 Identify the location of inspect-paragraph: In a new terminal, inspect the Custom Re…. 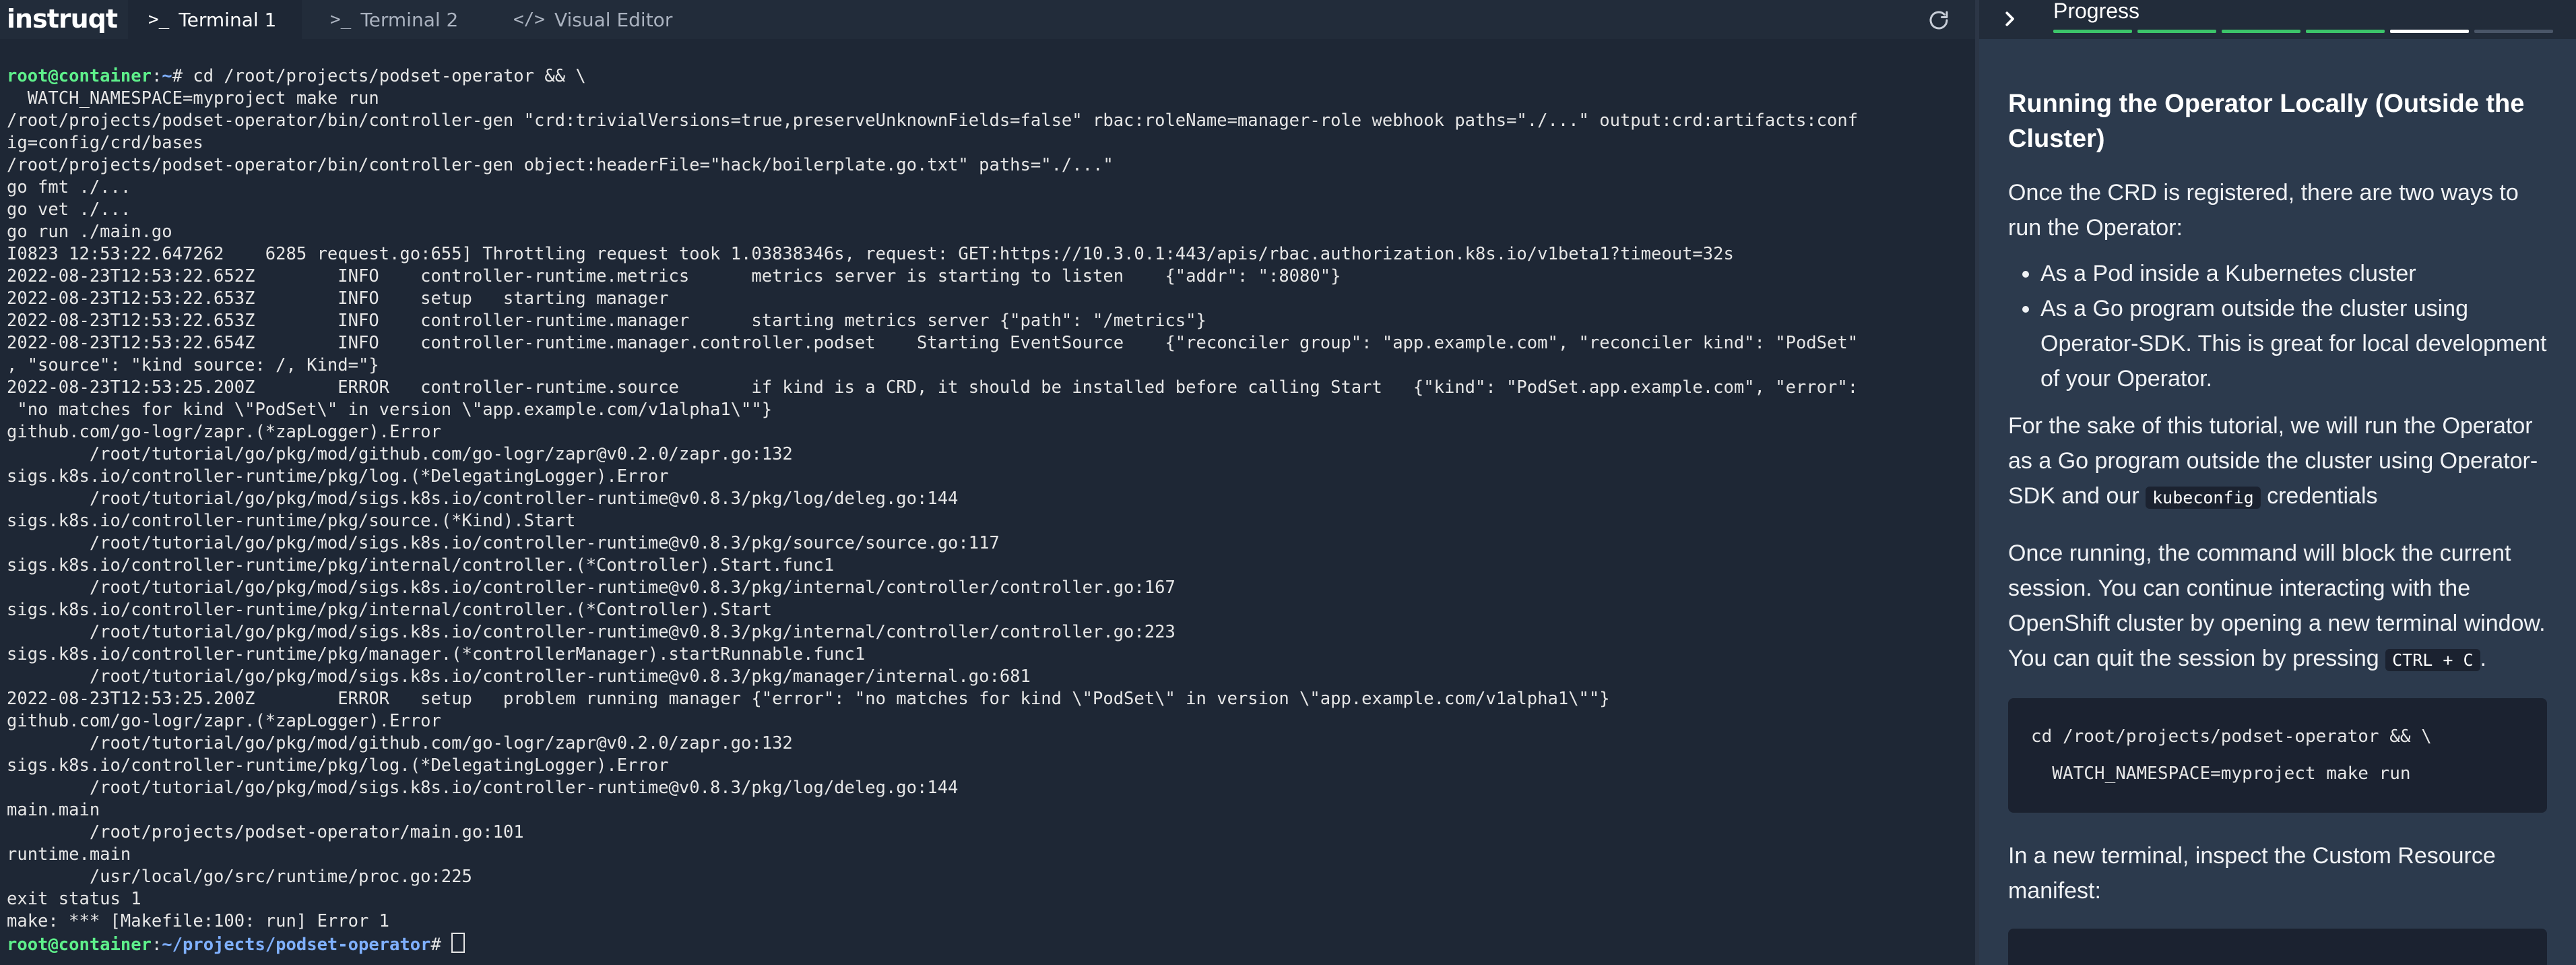
(2252, 874).